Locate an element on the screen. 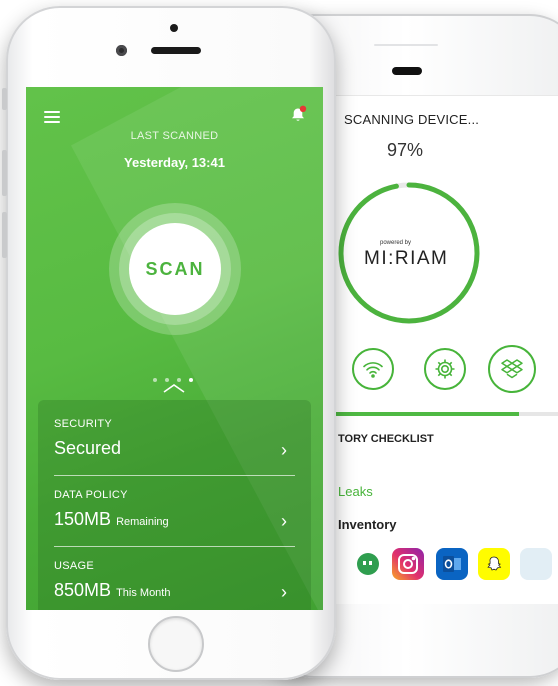 The image size is (558, 686). hamburger-menu-icon is located at coordinates (52, 117).